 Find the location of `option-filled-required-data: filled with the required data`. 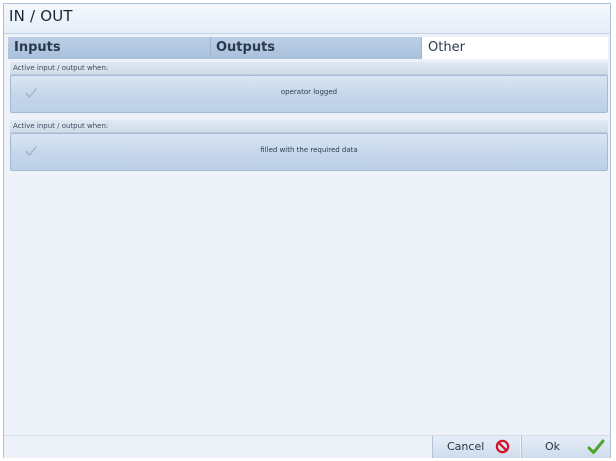

option-filled-required-data: filled with the required data is located at coordinates (309, 152).